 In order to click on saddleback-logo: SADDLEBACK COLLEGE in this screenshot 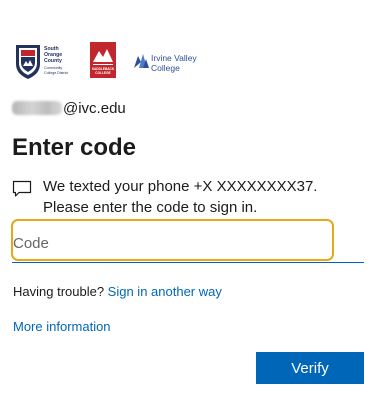, I will do `click(103, 60)`.